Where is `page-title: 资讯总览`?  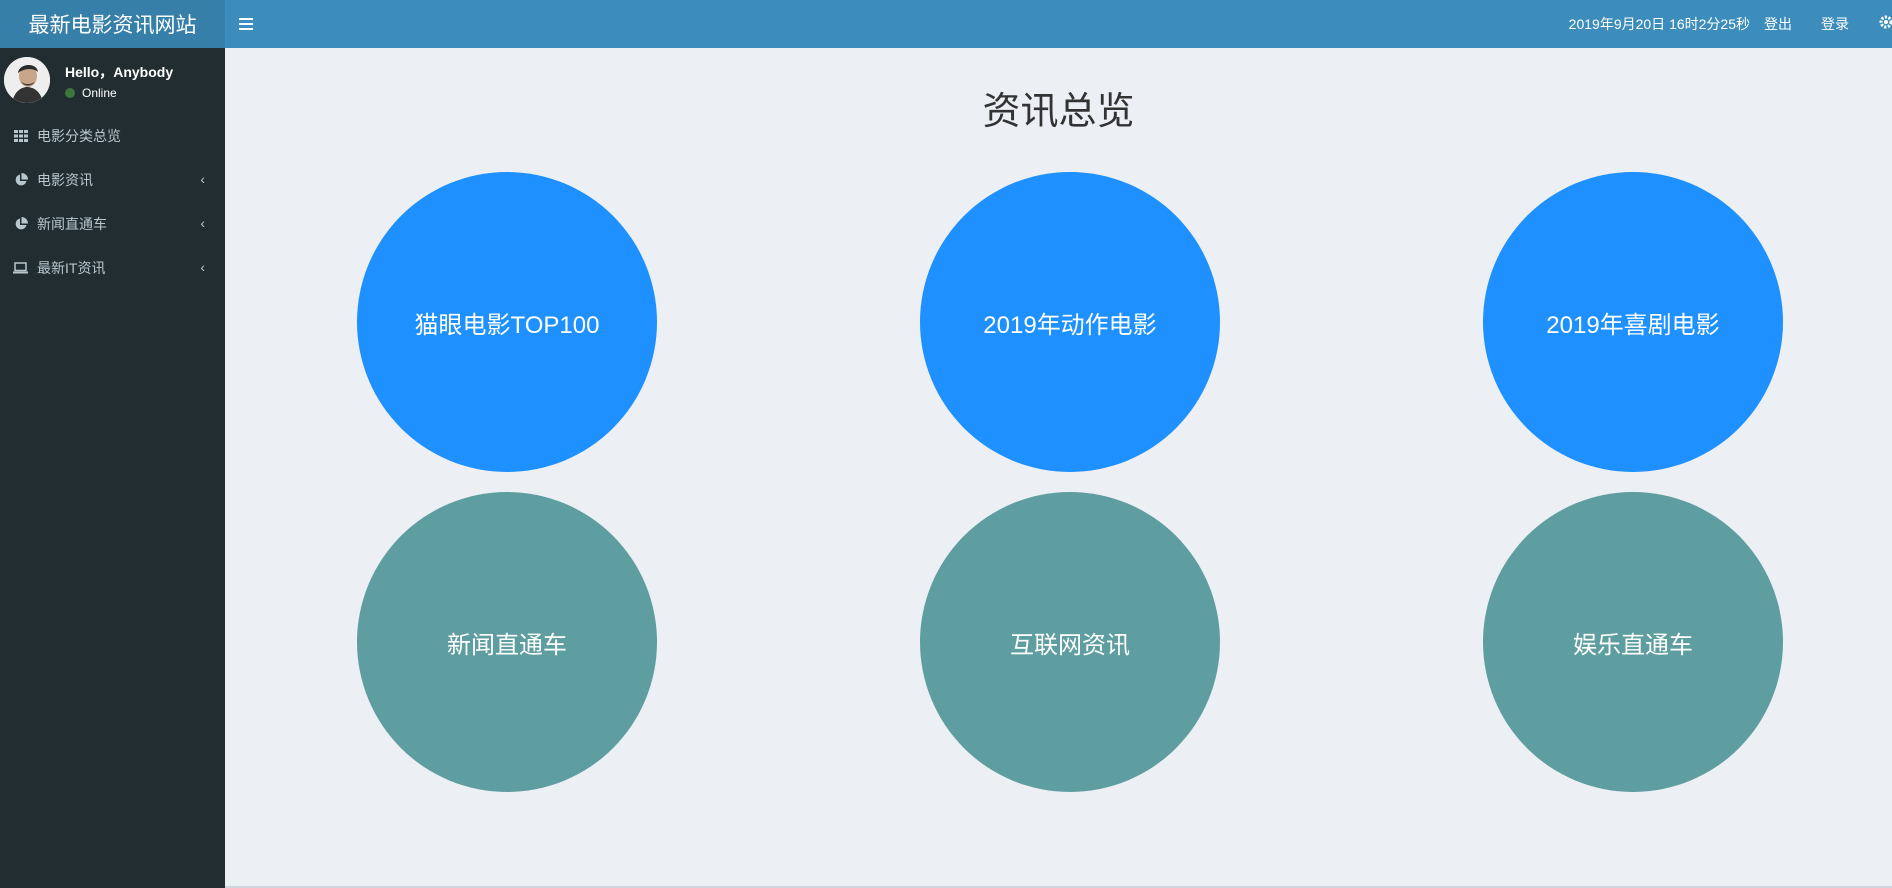
page-title: 资讯总览 is located at coordinates (1058, 112).